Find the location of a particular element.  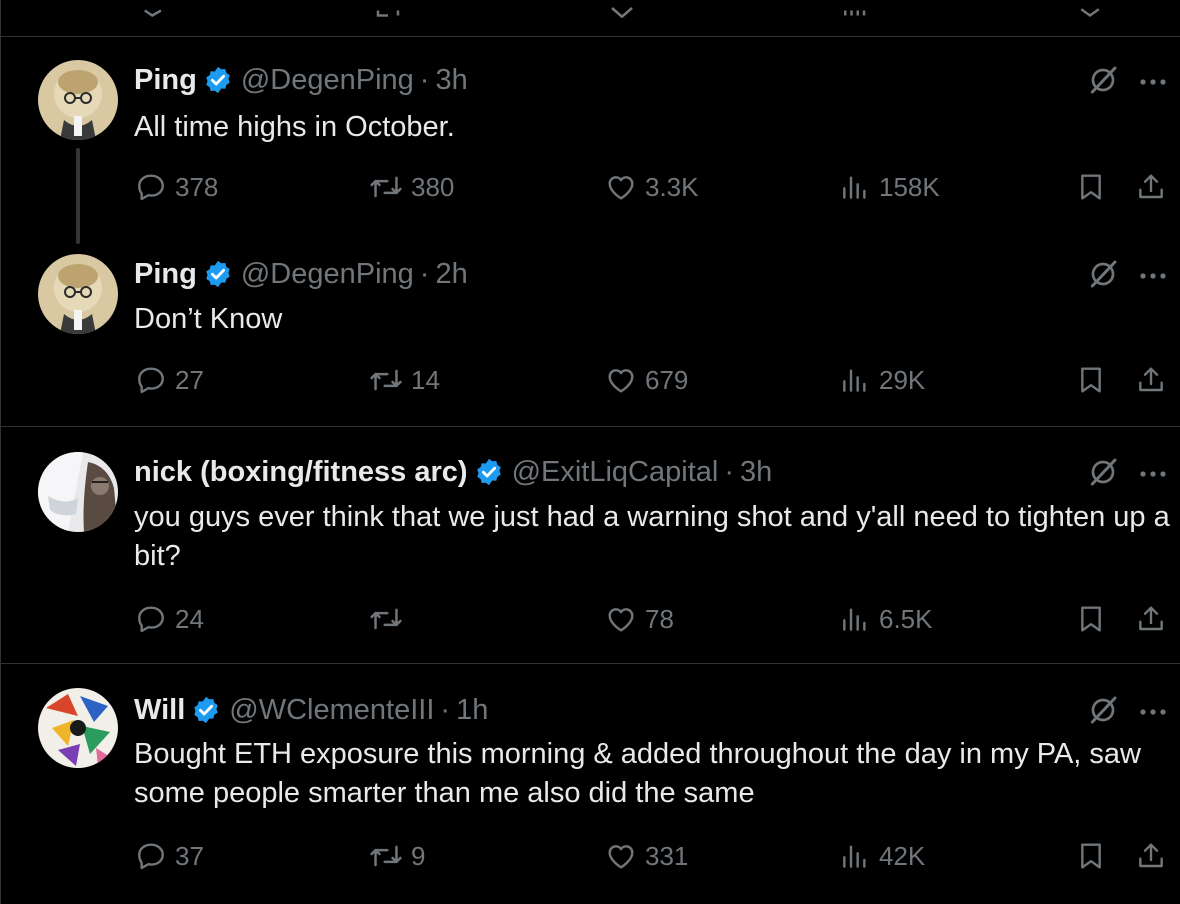

like-button: 331 is located at coordinates (646, 856).